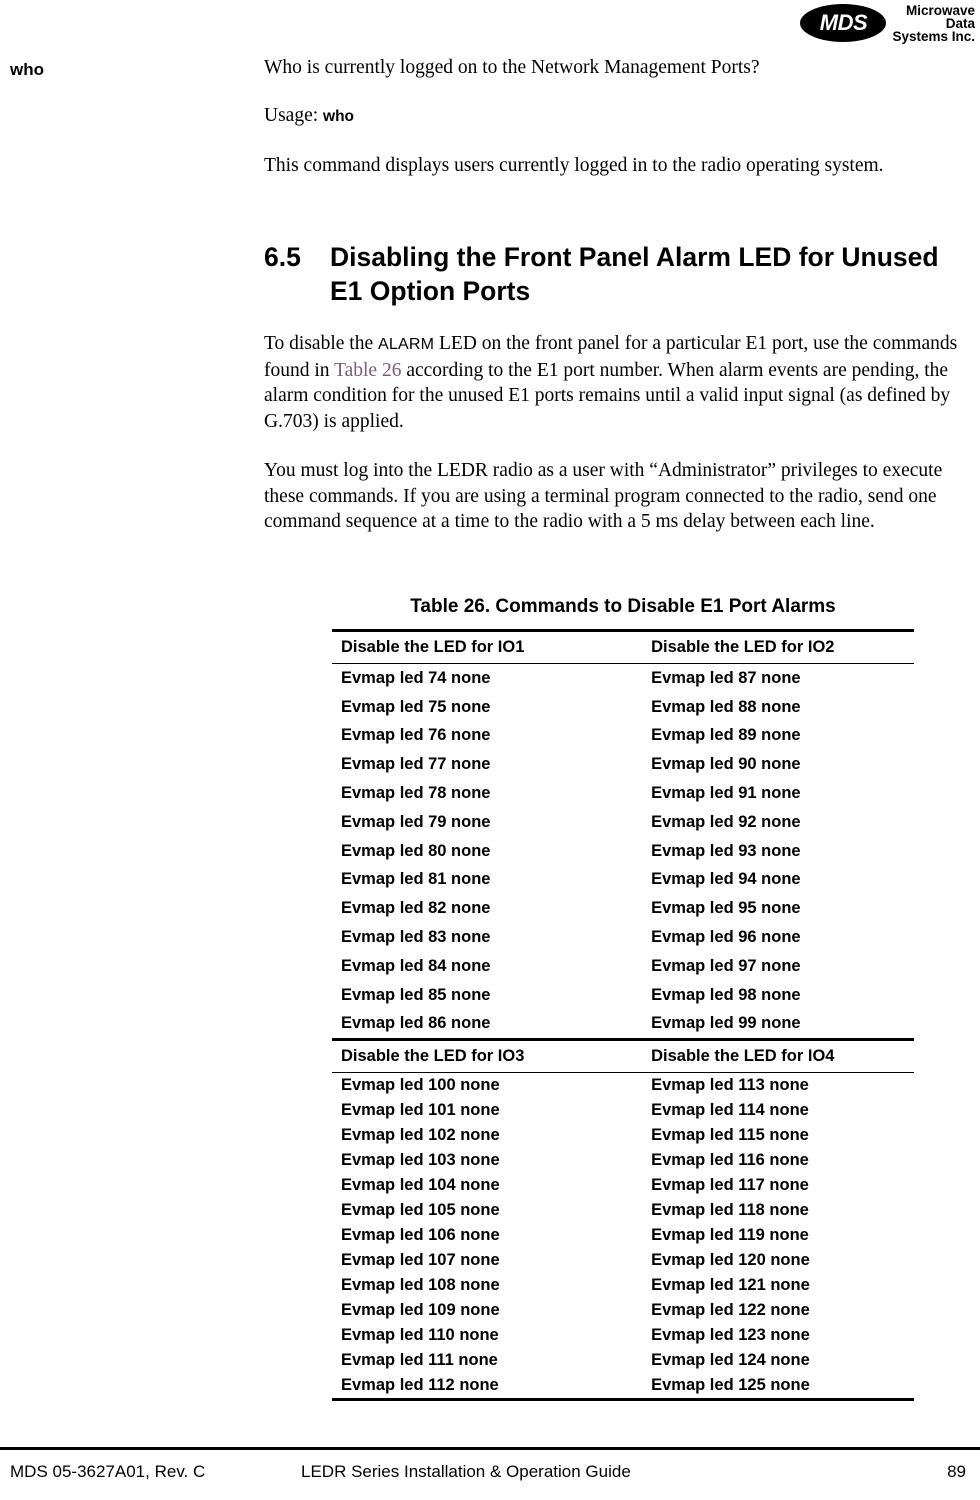 The image size is (980, 1500). I want to click on table-row: Evmap led 100 none Evmap led 113 none, so click(623, 1086).